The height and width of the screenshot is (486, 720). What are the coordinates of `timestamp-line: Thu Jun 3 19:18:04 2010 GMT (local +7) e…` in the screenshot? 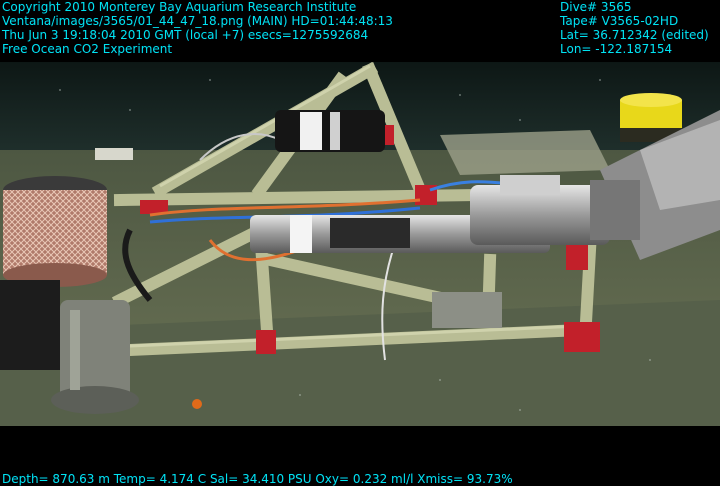 It's located at (185, 35).